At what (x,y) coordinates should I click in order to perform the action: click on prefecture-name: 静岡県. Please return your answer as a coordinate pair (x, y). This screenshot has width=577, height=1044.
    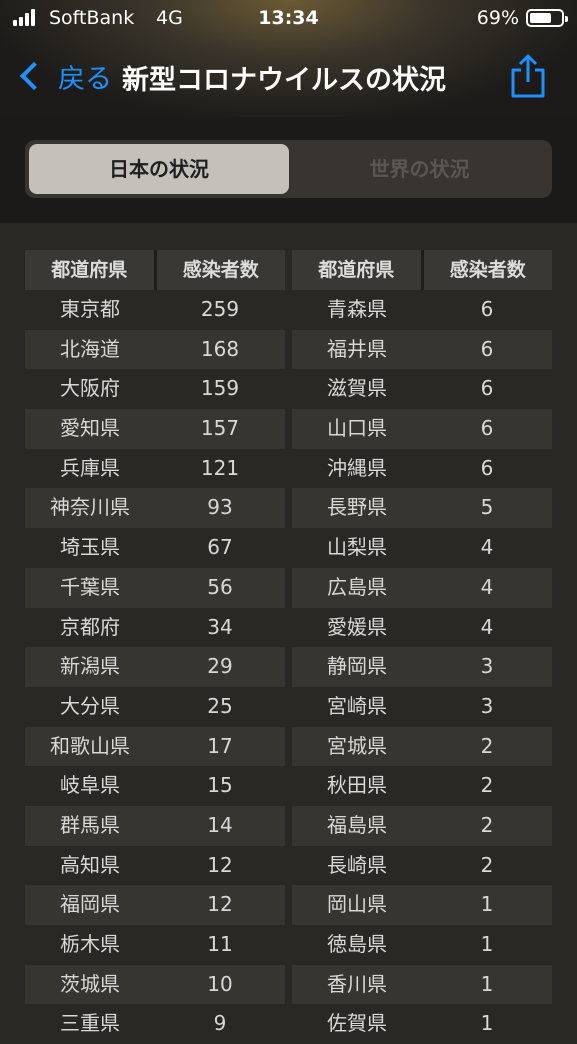
    Looking at the image, I should click on (357, 666).